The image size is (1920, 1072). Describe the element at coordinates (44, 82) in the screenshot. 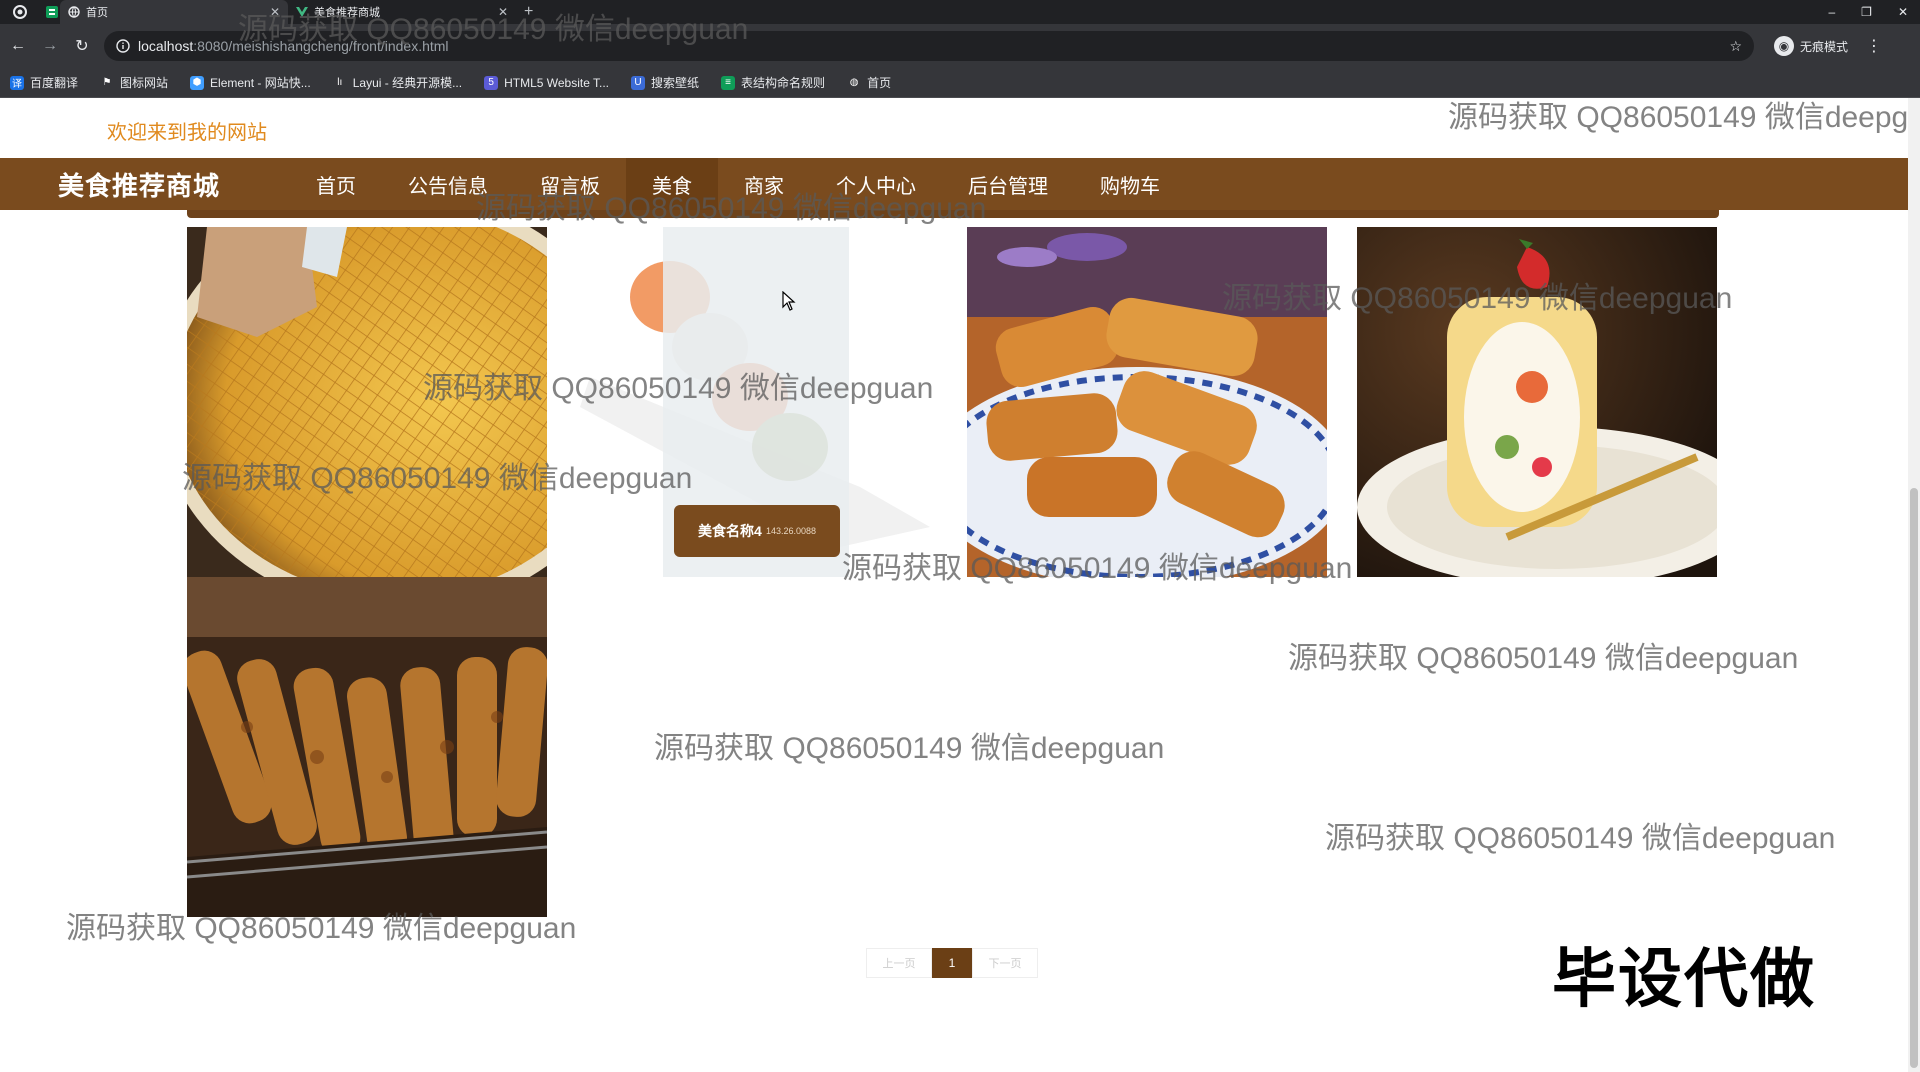

I see `bookmark-item: 译百度翻译` at that location.